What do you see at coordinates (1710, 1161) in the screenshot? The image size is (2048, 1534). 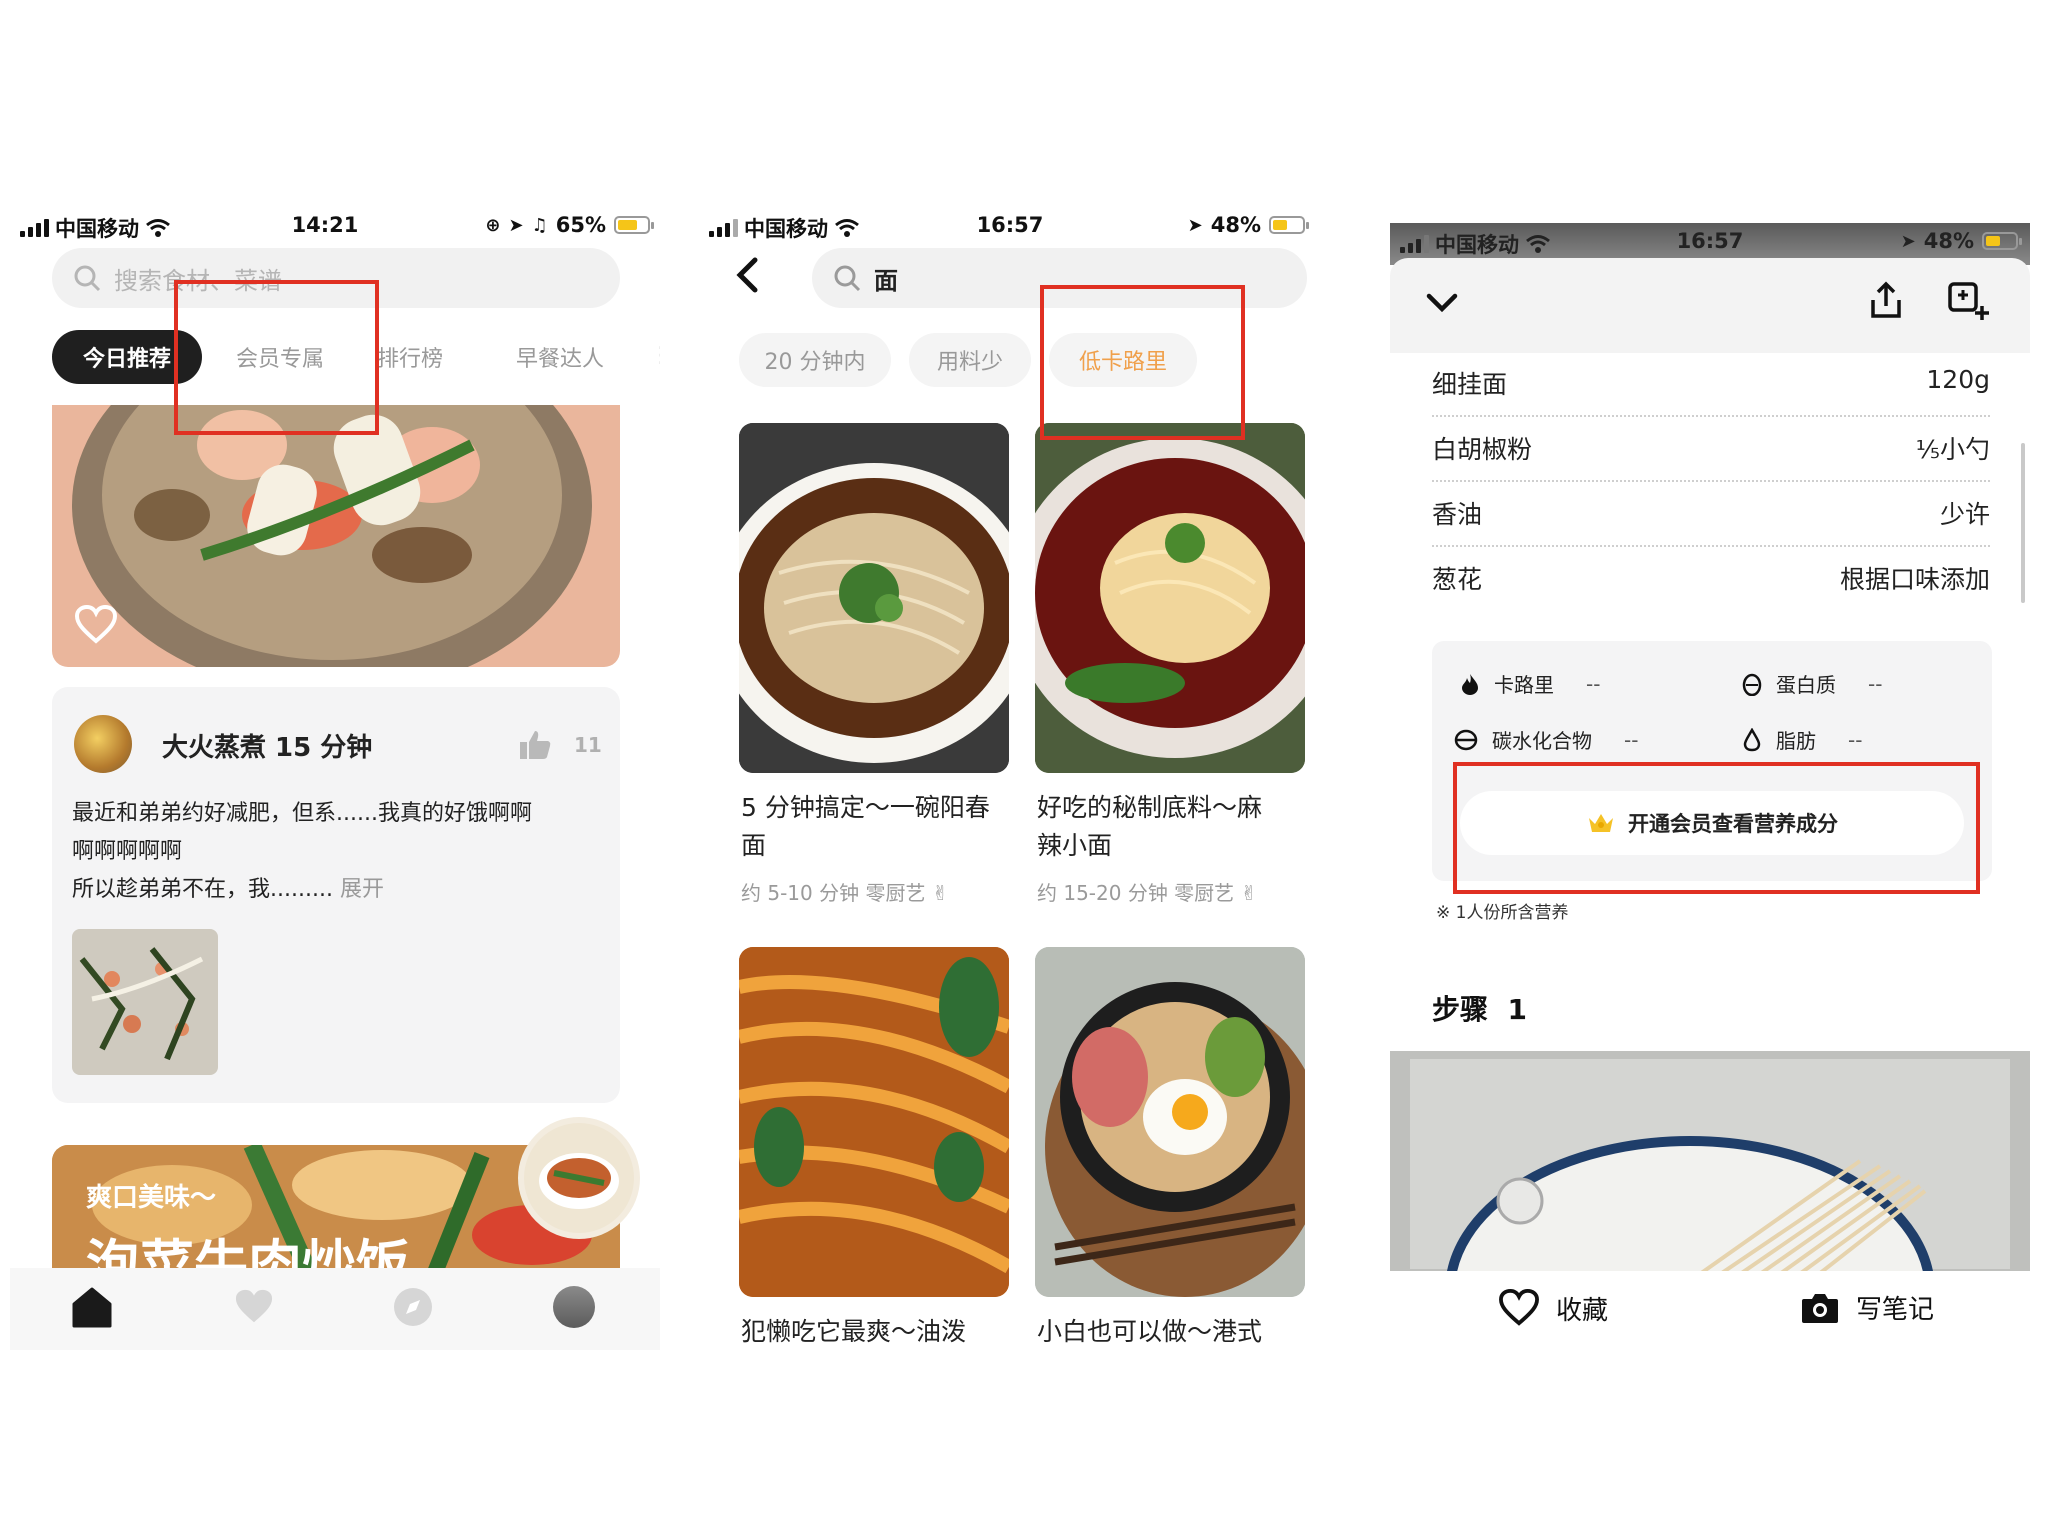 I see `step-image` at bounding box center [1710, 1161].